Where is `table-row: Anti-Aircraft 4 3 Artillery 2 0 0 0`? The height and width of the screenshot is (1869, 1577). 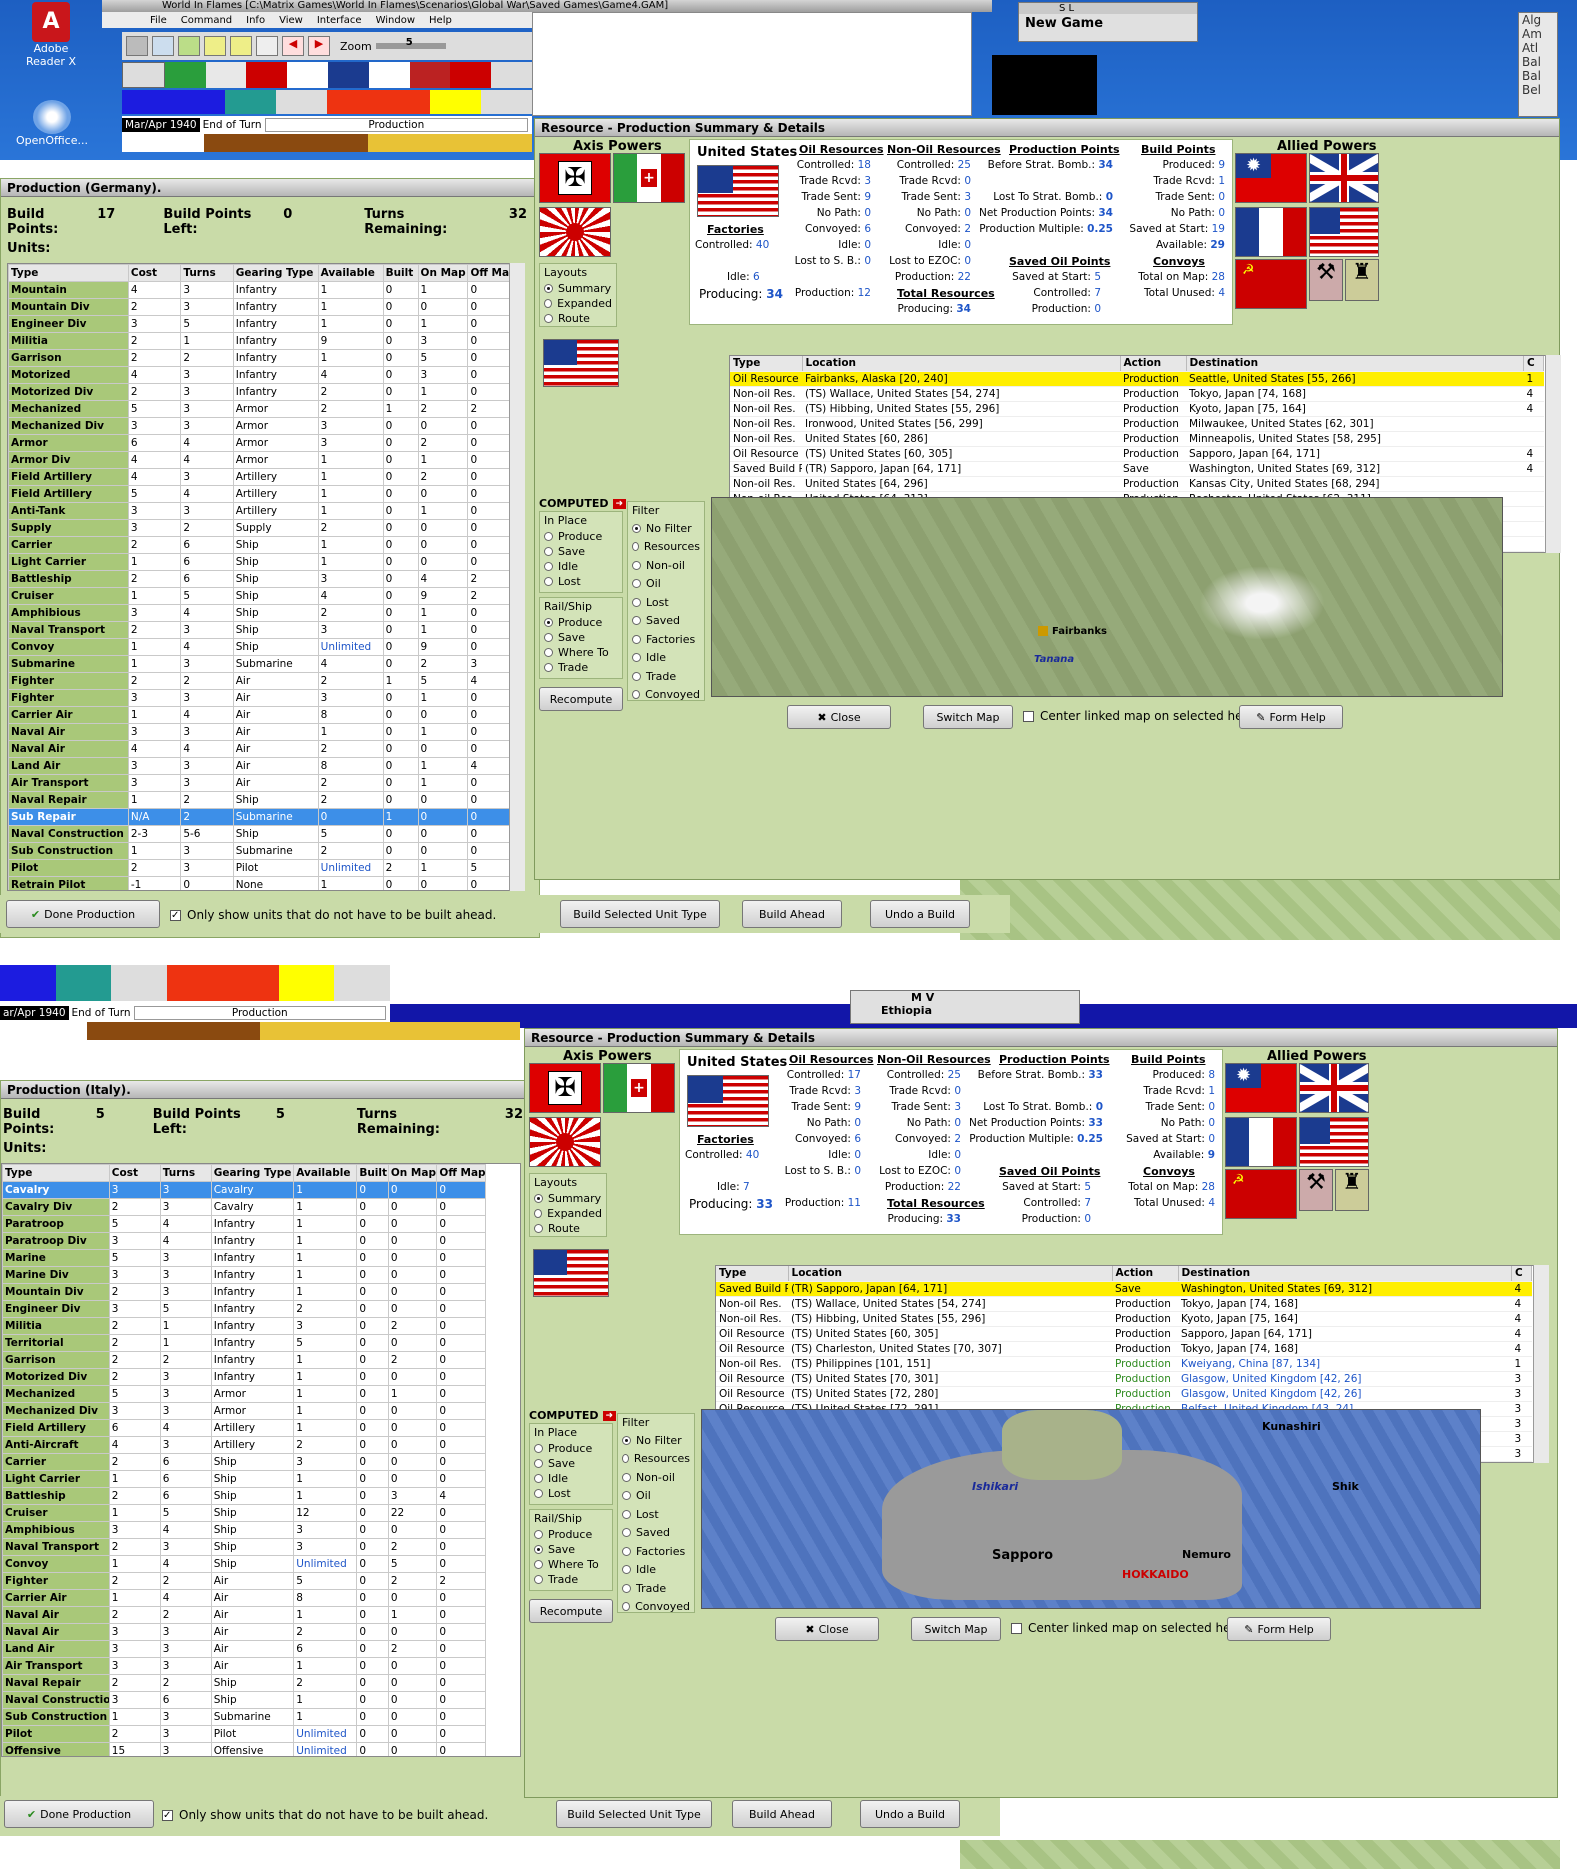
table-row: Anti-Aircraft 4 3 Artillery 2 0 0 0 is located at coordinates (244, 1445).